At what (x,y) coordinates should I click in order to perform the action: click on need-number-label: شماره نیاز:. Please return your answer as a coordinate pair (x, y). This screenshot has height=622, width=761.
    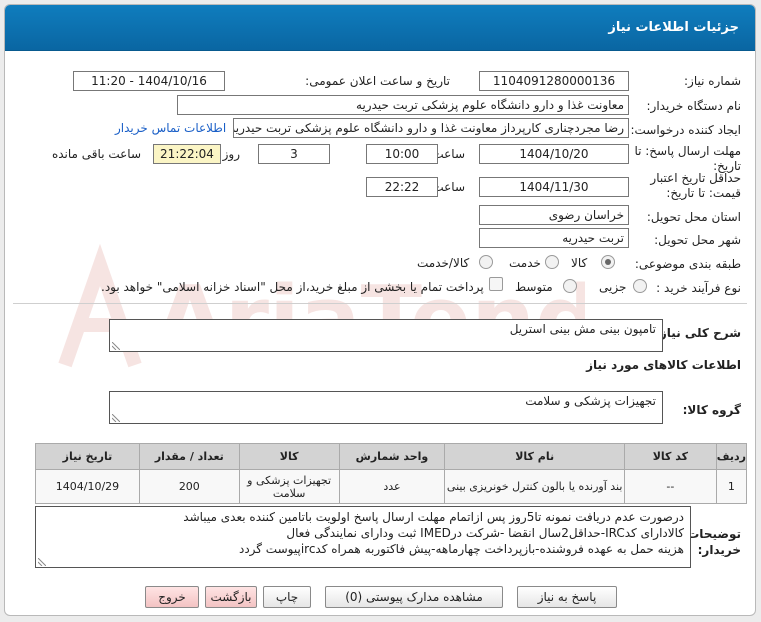
    Looking at the image, I should click on (712, 81).